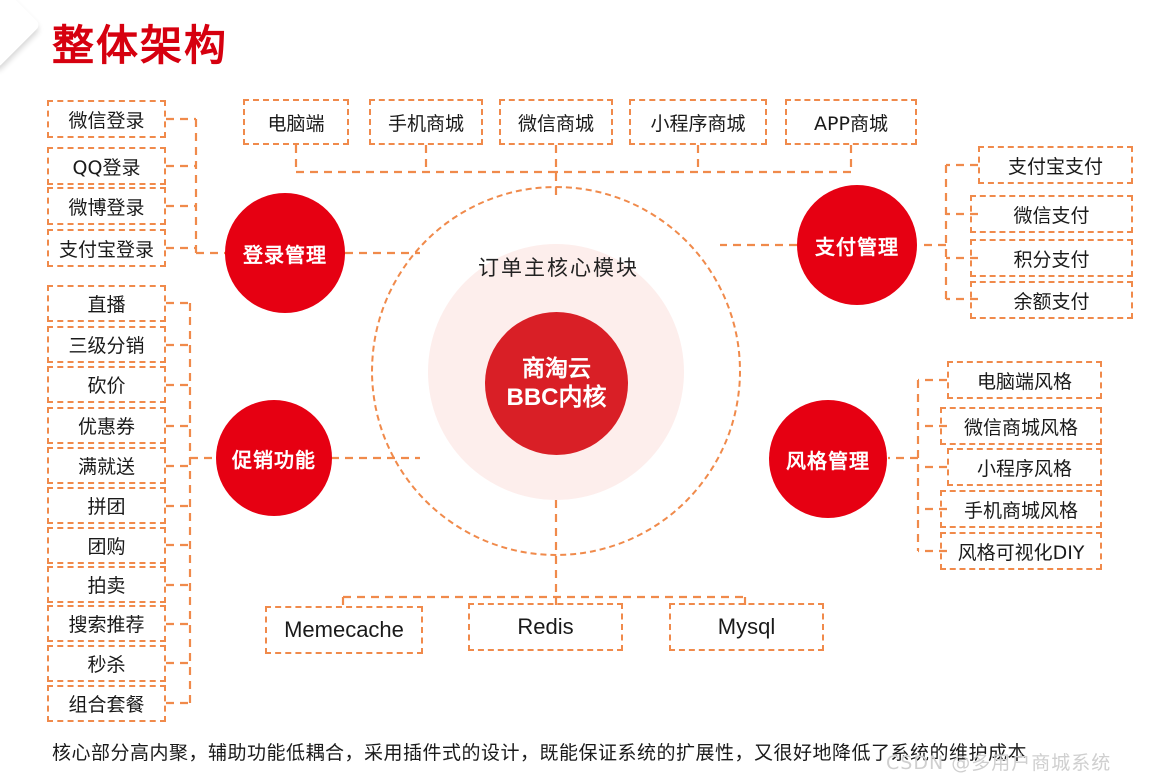  I want to click on promotion-feature-label-groupon: 团购, so click(106, 547).